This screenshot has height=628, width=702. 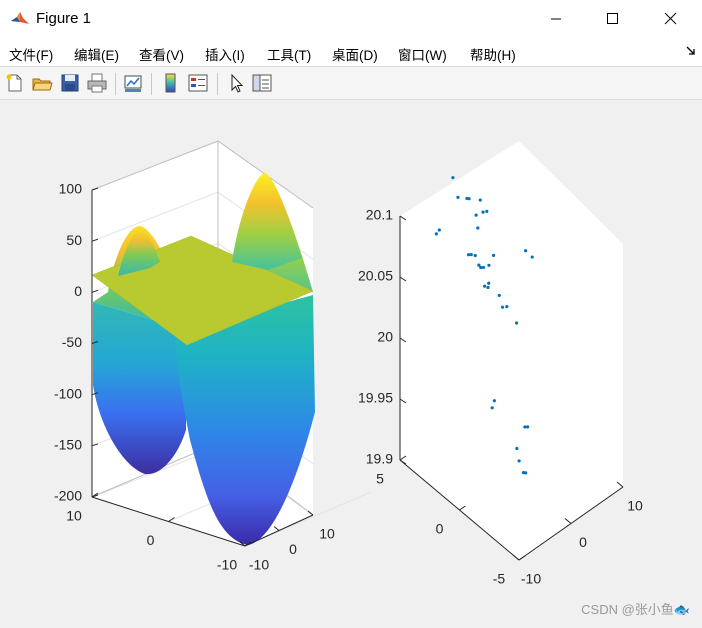 What do you see at coordinates (493, 54) in the screenshot?
I see `menu-help: 帮助(H)` at bounding box center [493, 54].